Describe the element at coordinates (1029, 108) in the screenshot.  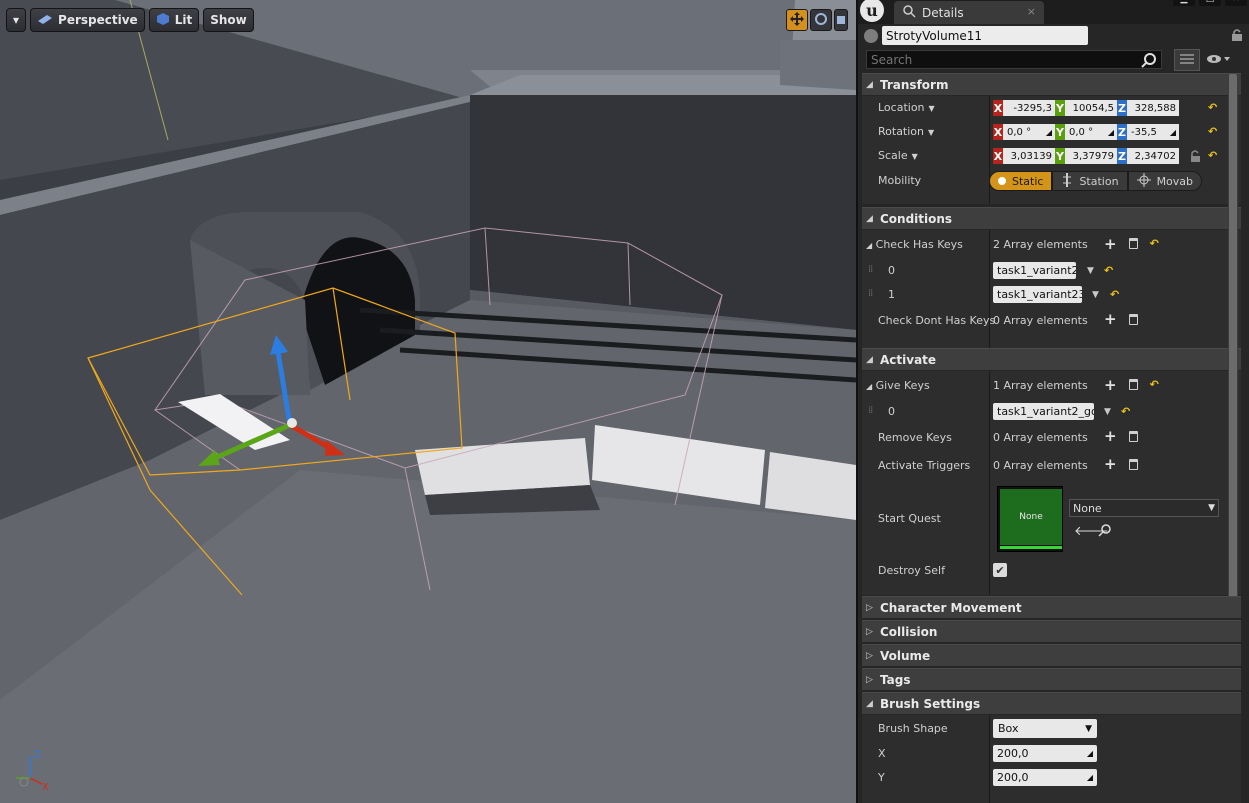
I see `location-x-field: -3295,3` at that location.